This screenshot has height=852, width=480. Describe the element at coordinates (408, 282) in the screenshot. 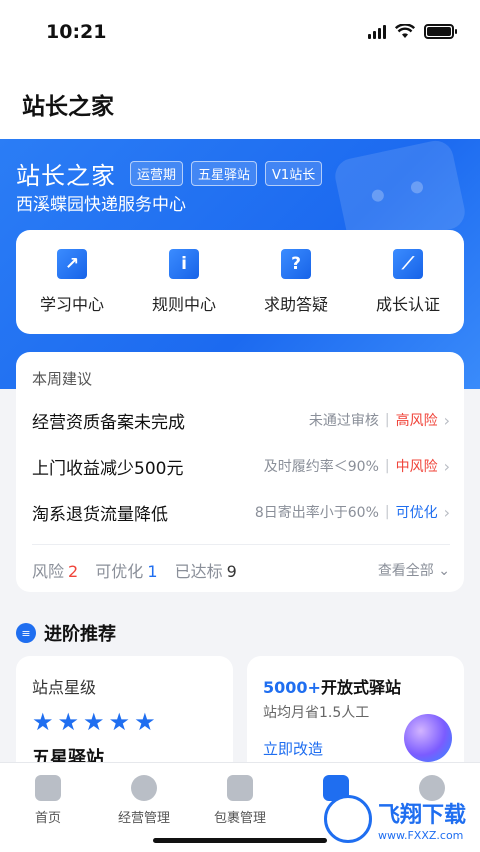

I see `quick-growth: ⟋ 成长认证` at that location.